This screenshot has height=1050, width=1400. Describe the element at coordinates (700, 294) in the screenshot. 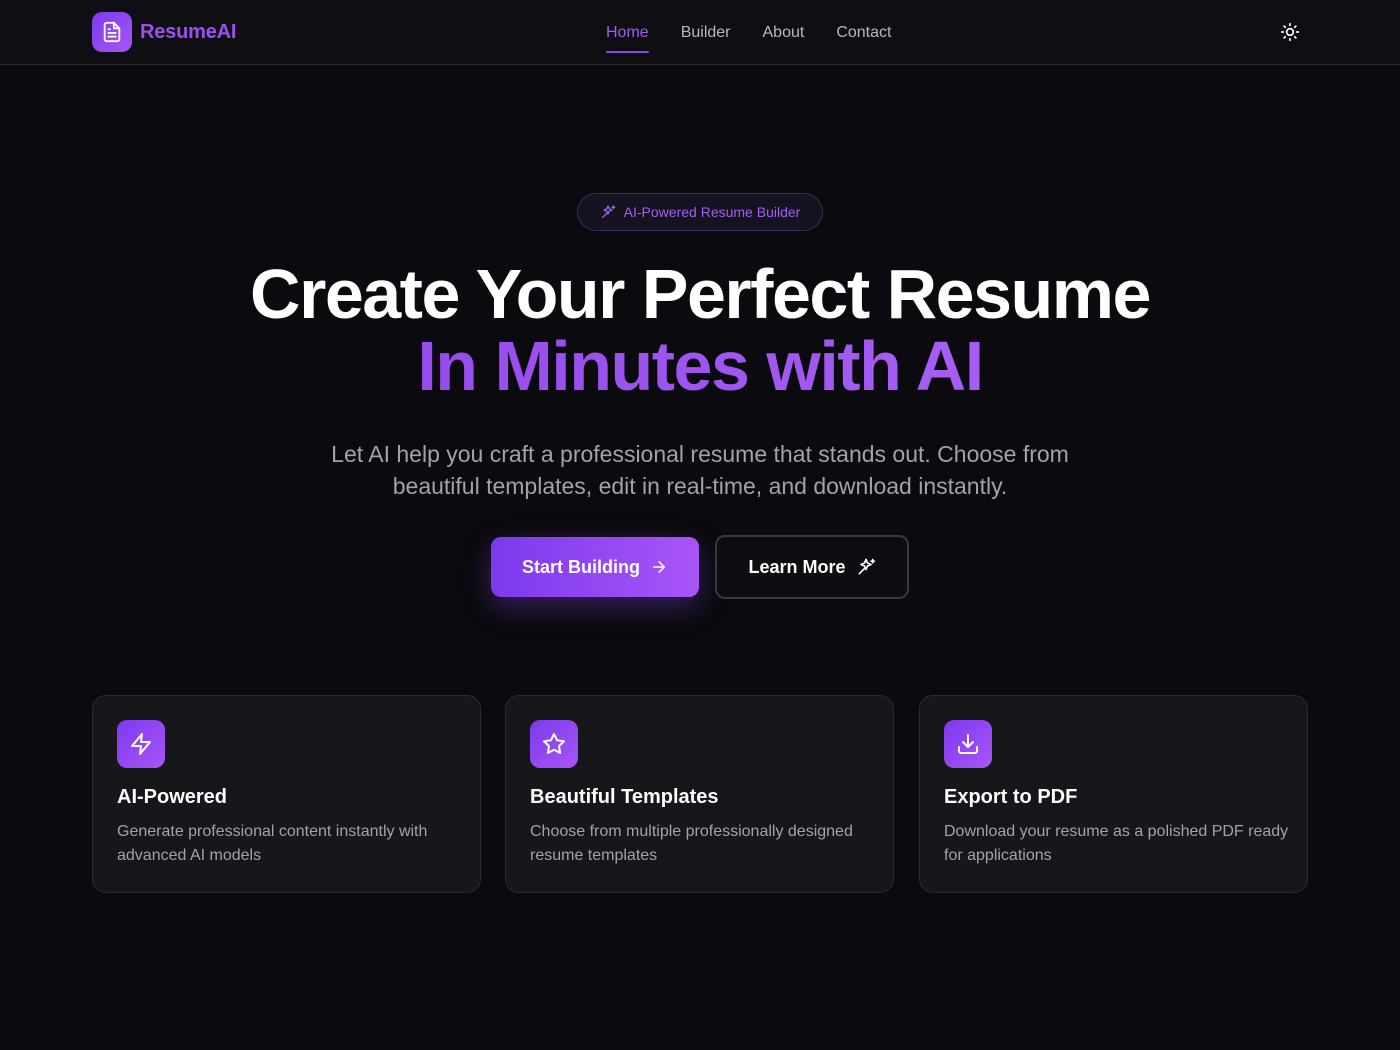

I see `hero-title-line1: Create Your Perfect Resume` at that location.